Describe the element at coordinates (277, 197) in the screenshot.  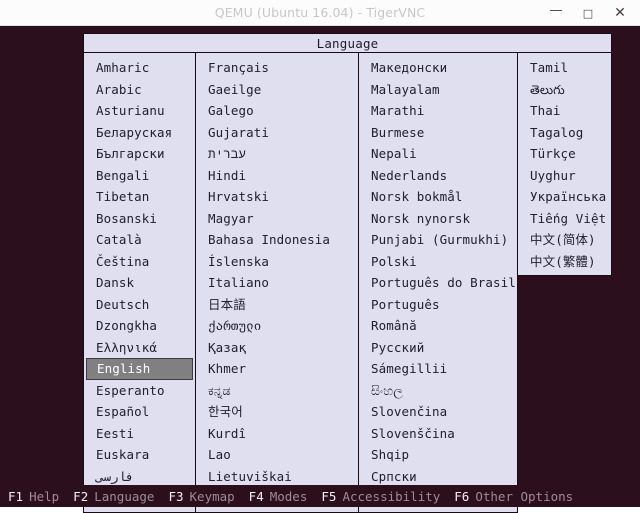
I see `language-item: Hrvatski` at that location.